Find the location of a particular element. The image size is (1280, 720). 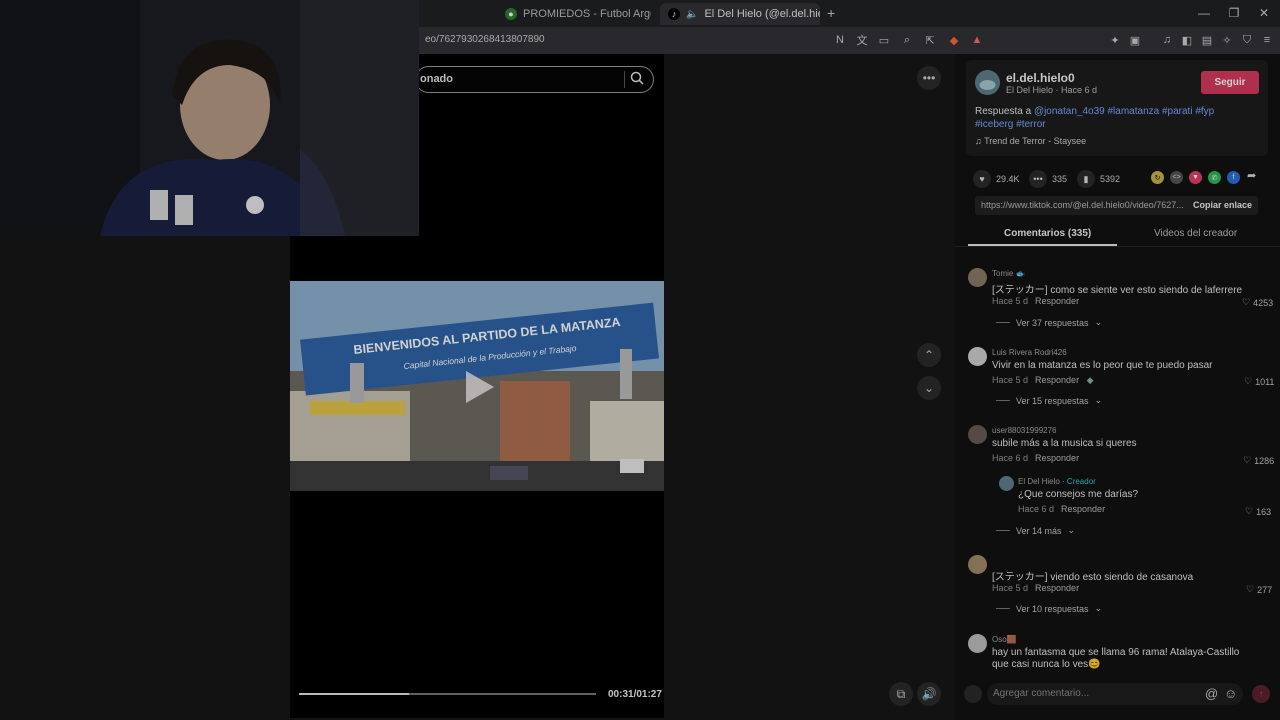

brave-shield-icon: ◆ is located at coordinates (954, 40).